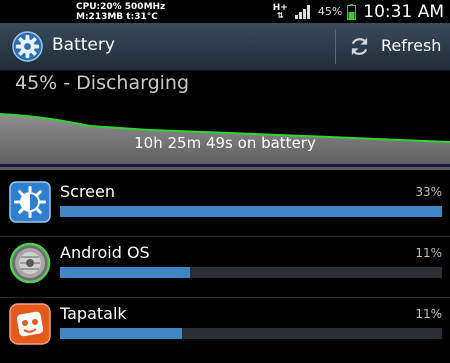 The height and width of the screenshot is (363, 450). I want to click on network-type-indicator: H+ ⇅, so click(280, 11).